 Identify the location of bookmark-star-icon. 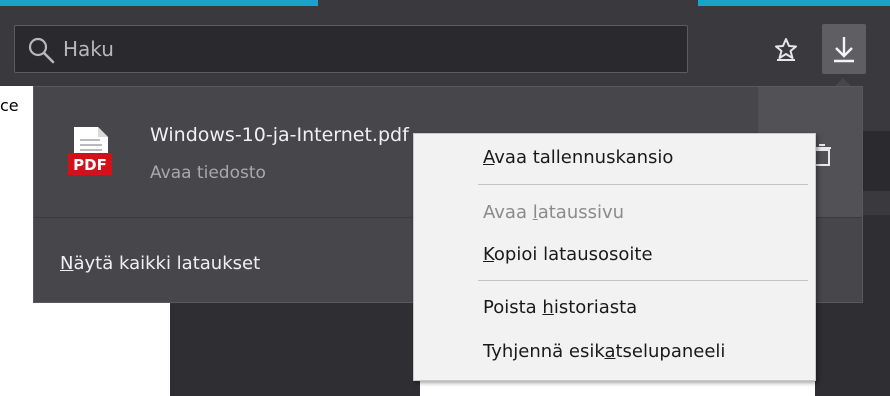
(786, 49).